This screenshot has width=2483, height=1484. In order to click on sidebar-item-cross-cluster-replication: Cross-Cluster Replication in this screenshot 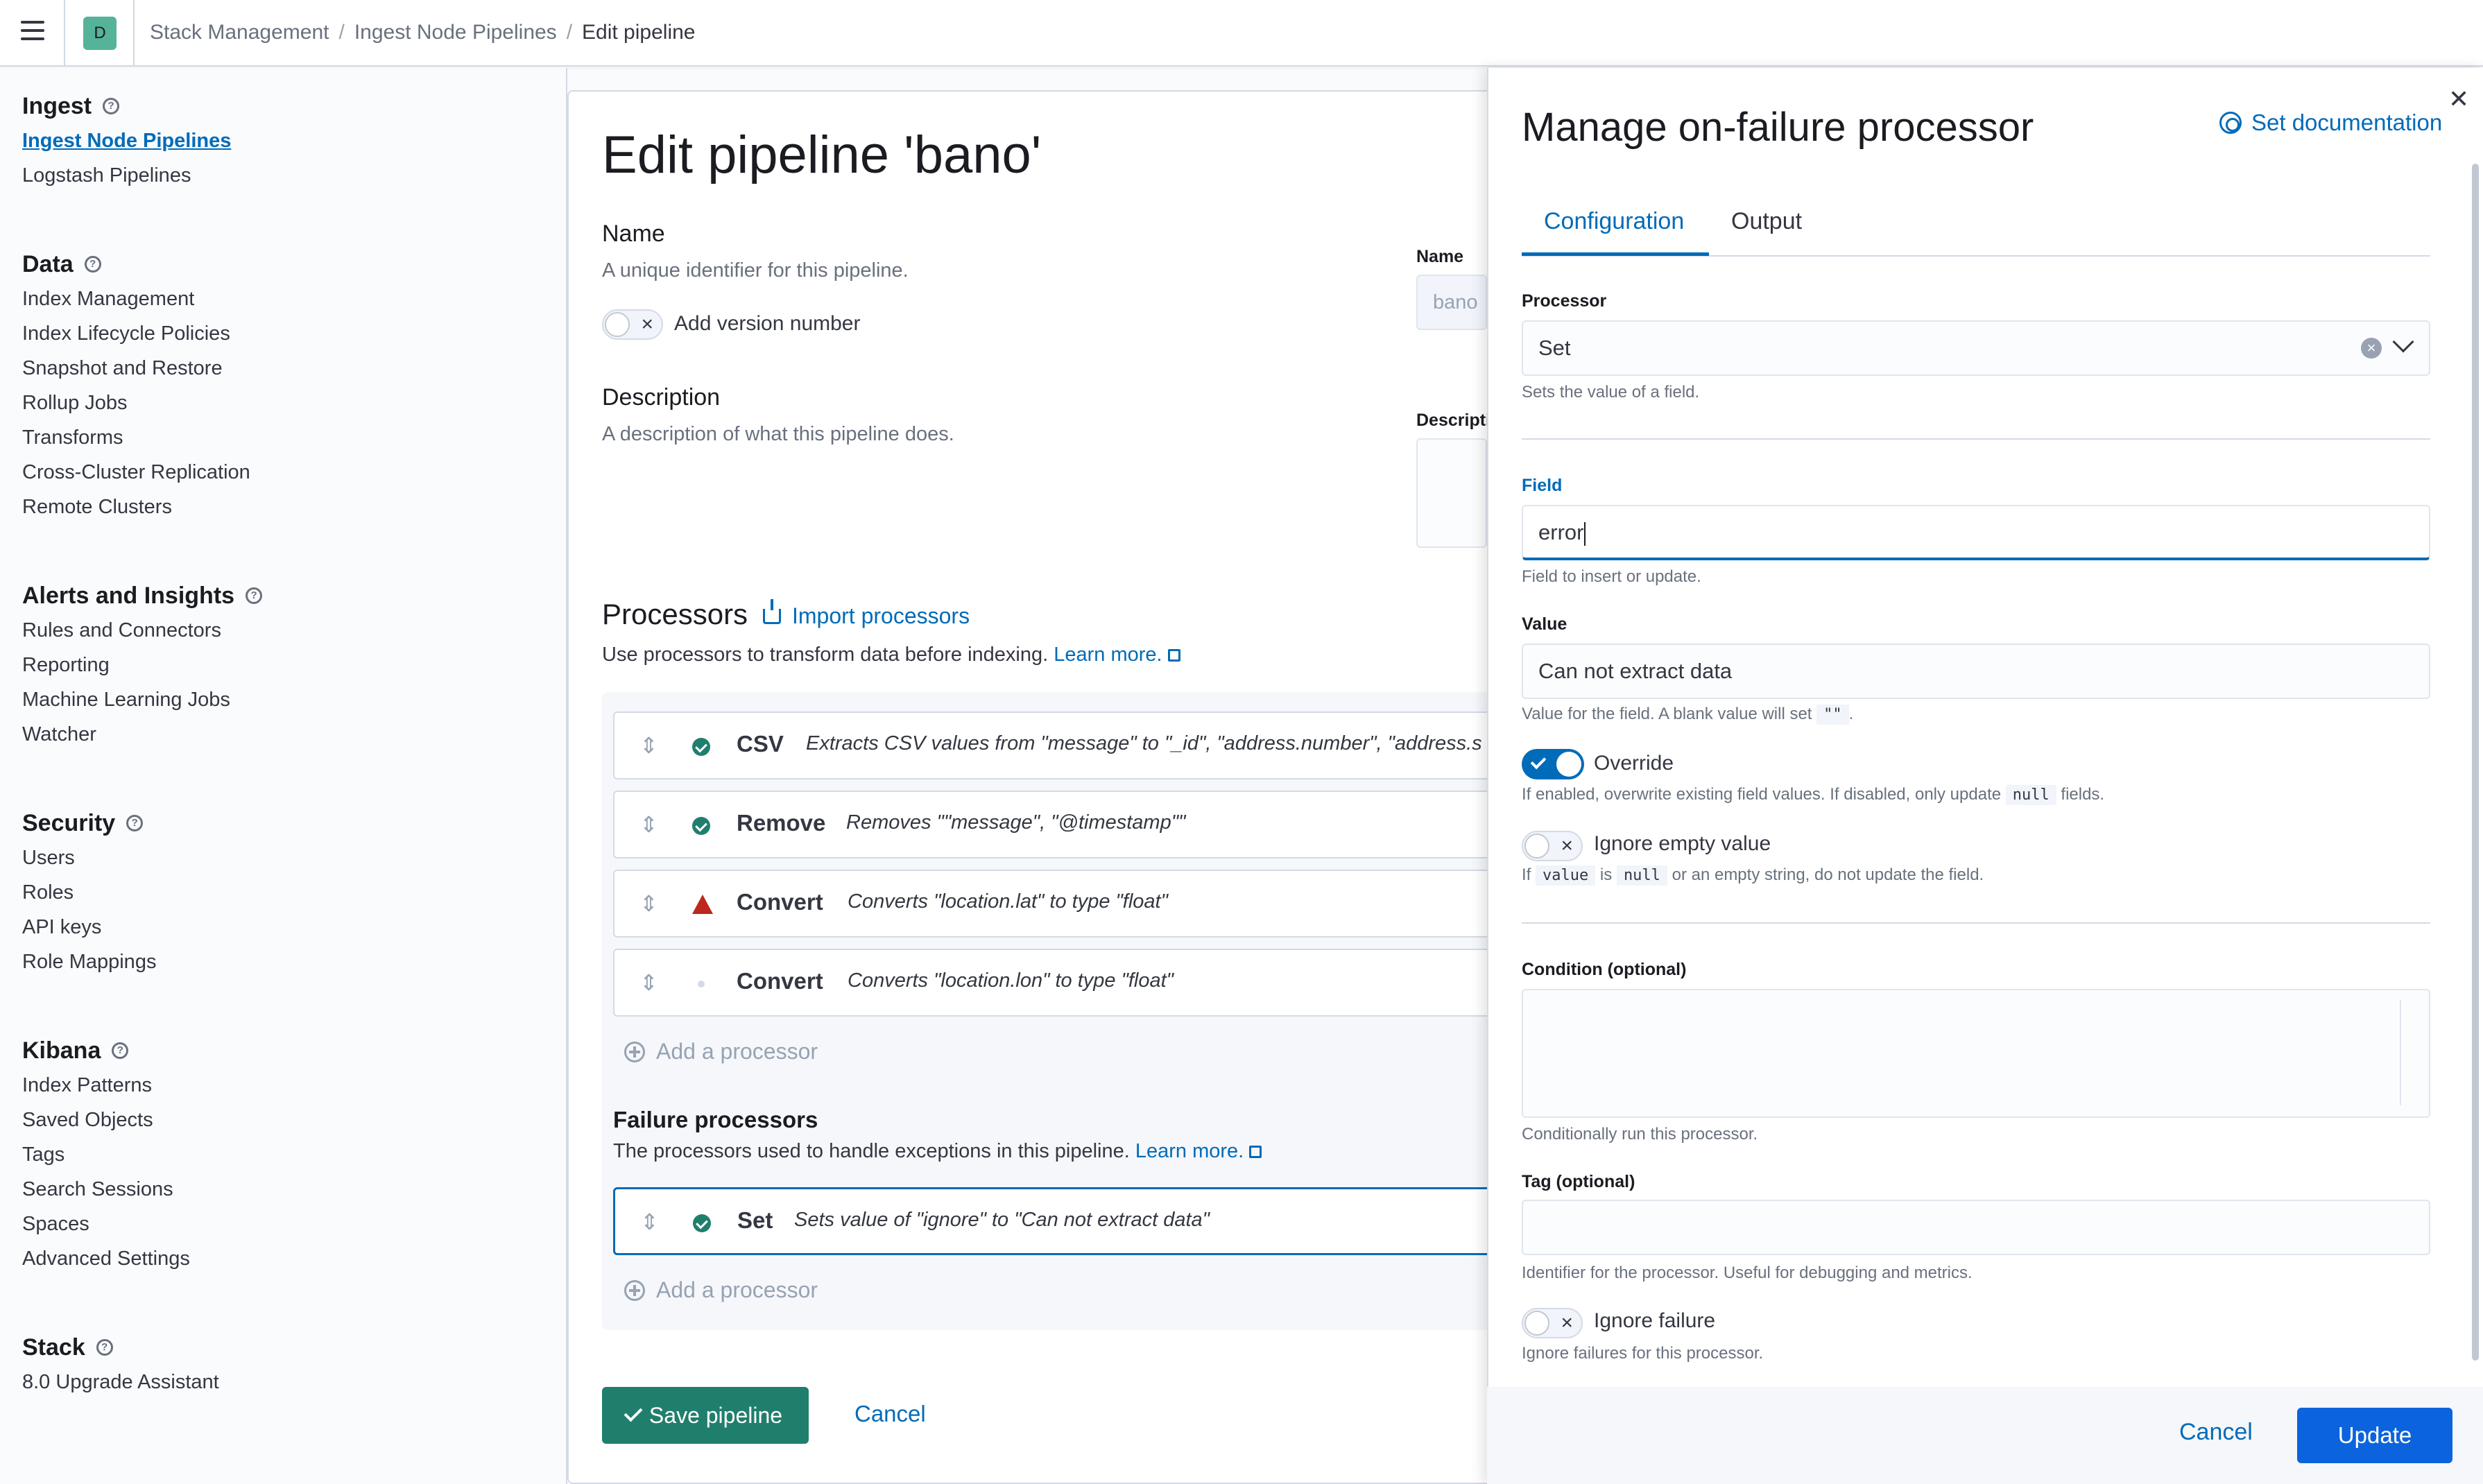, I will do `click(136, 472)`.